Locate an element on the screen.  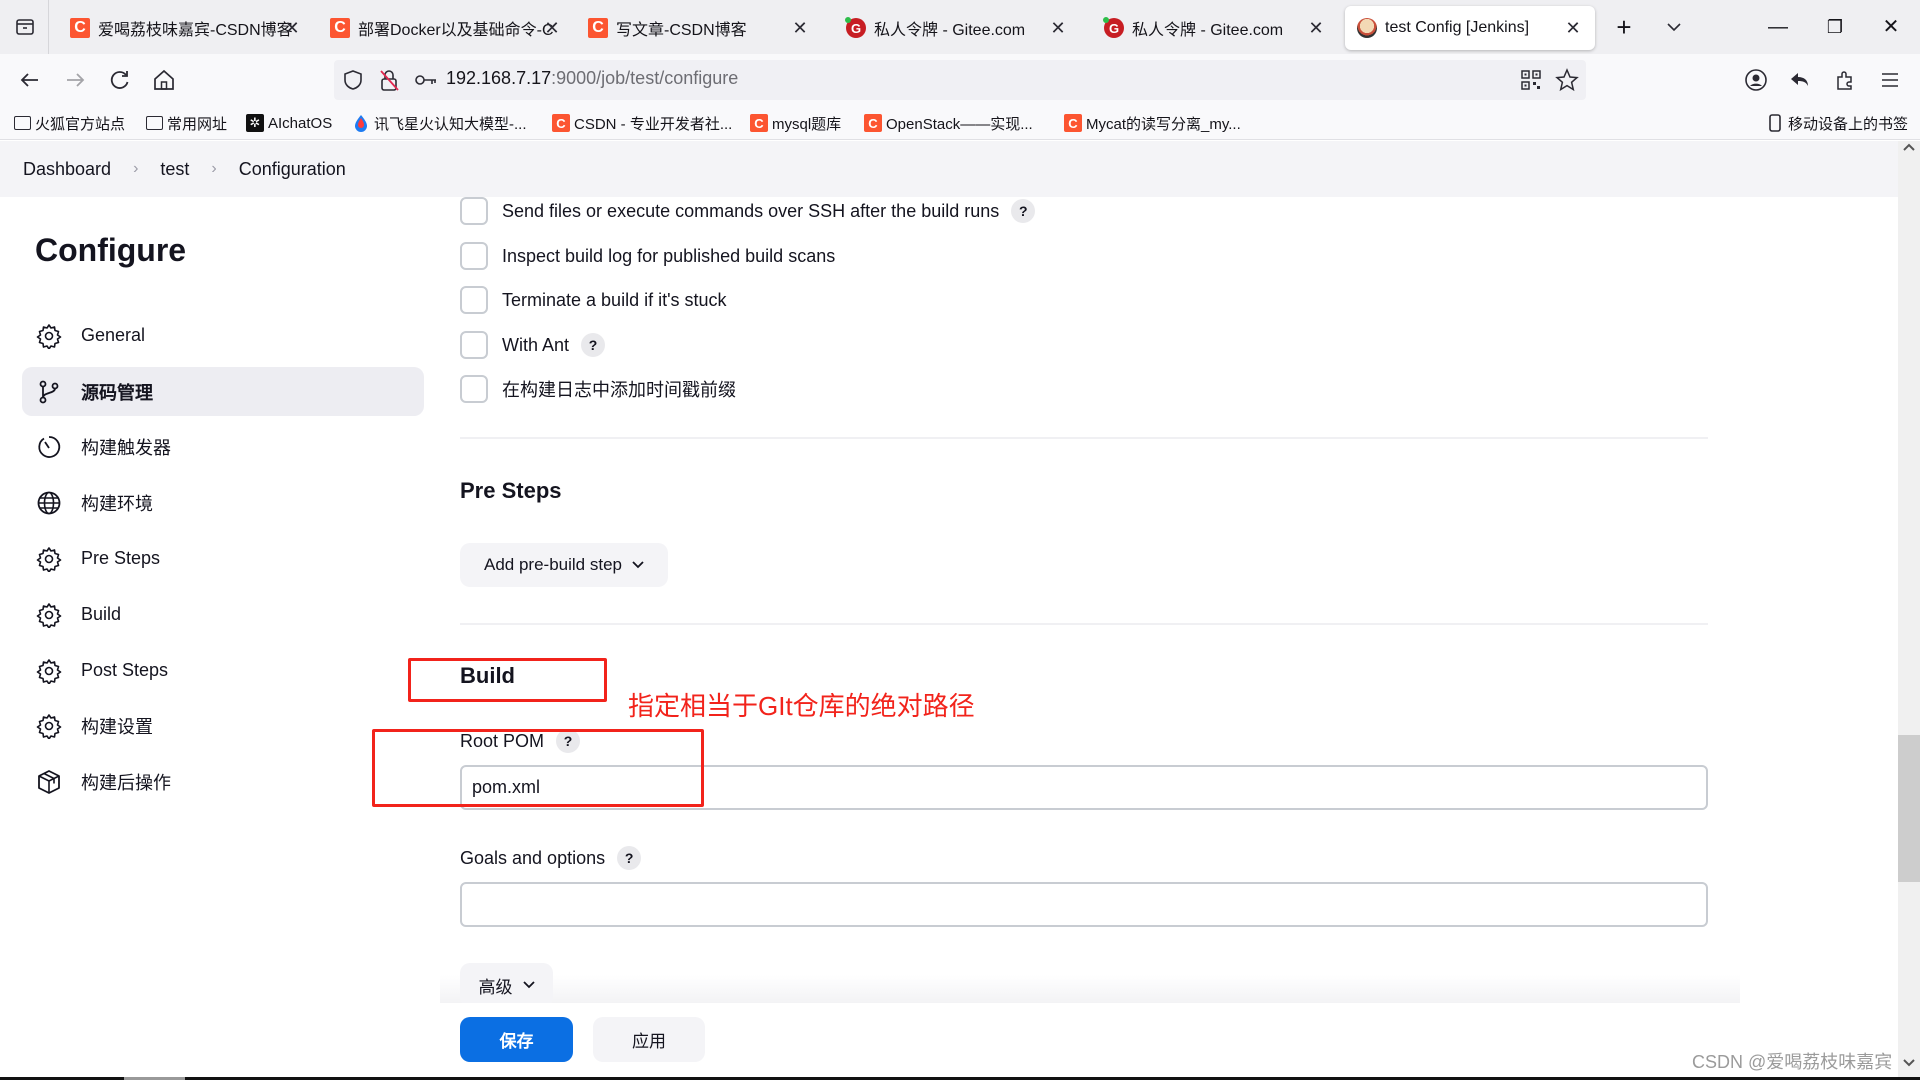
csdn-icon: C is located at coordinates (1073, 123).